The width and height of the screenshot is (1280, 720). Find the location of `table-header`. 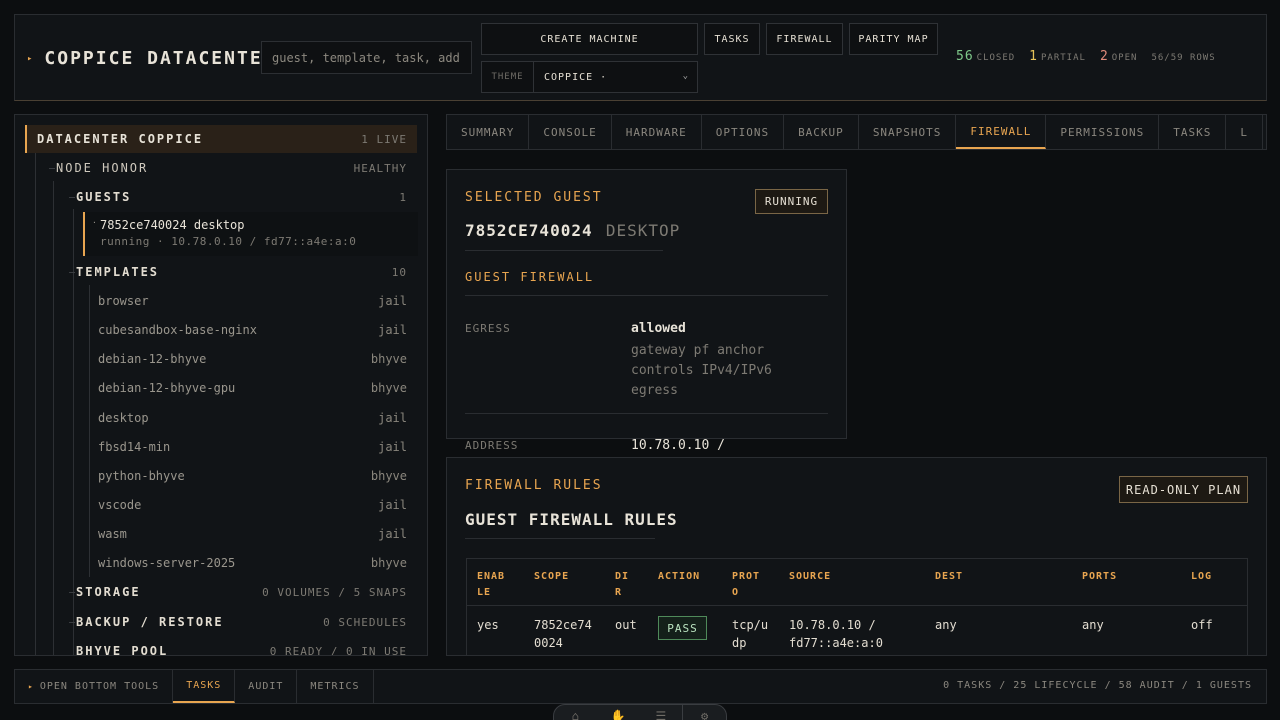

table-header is located at coordinates (857, 582).